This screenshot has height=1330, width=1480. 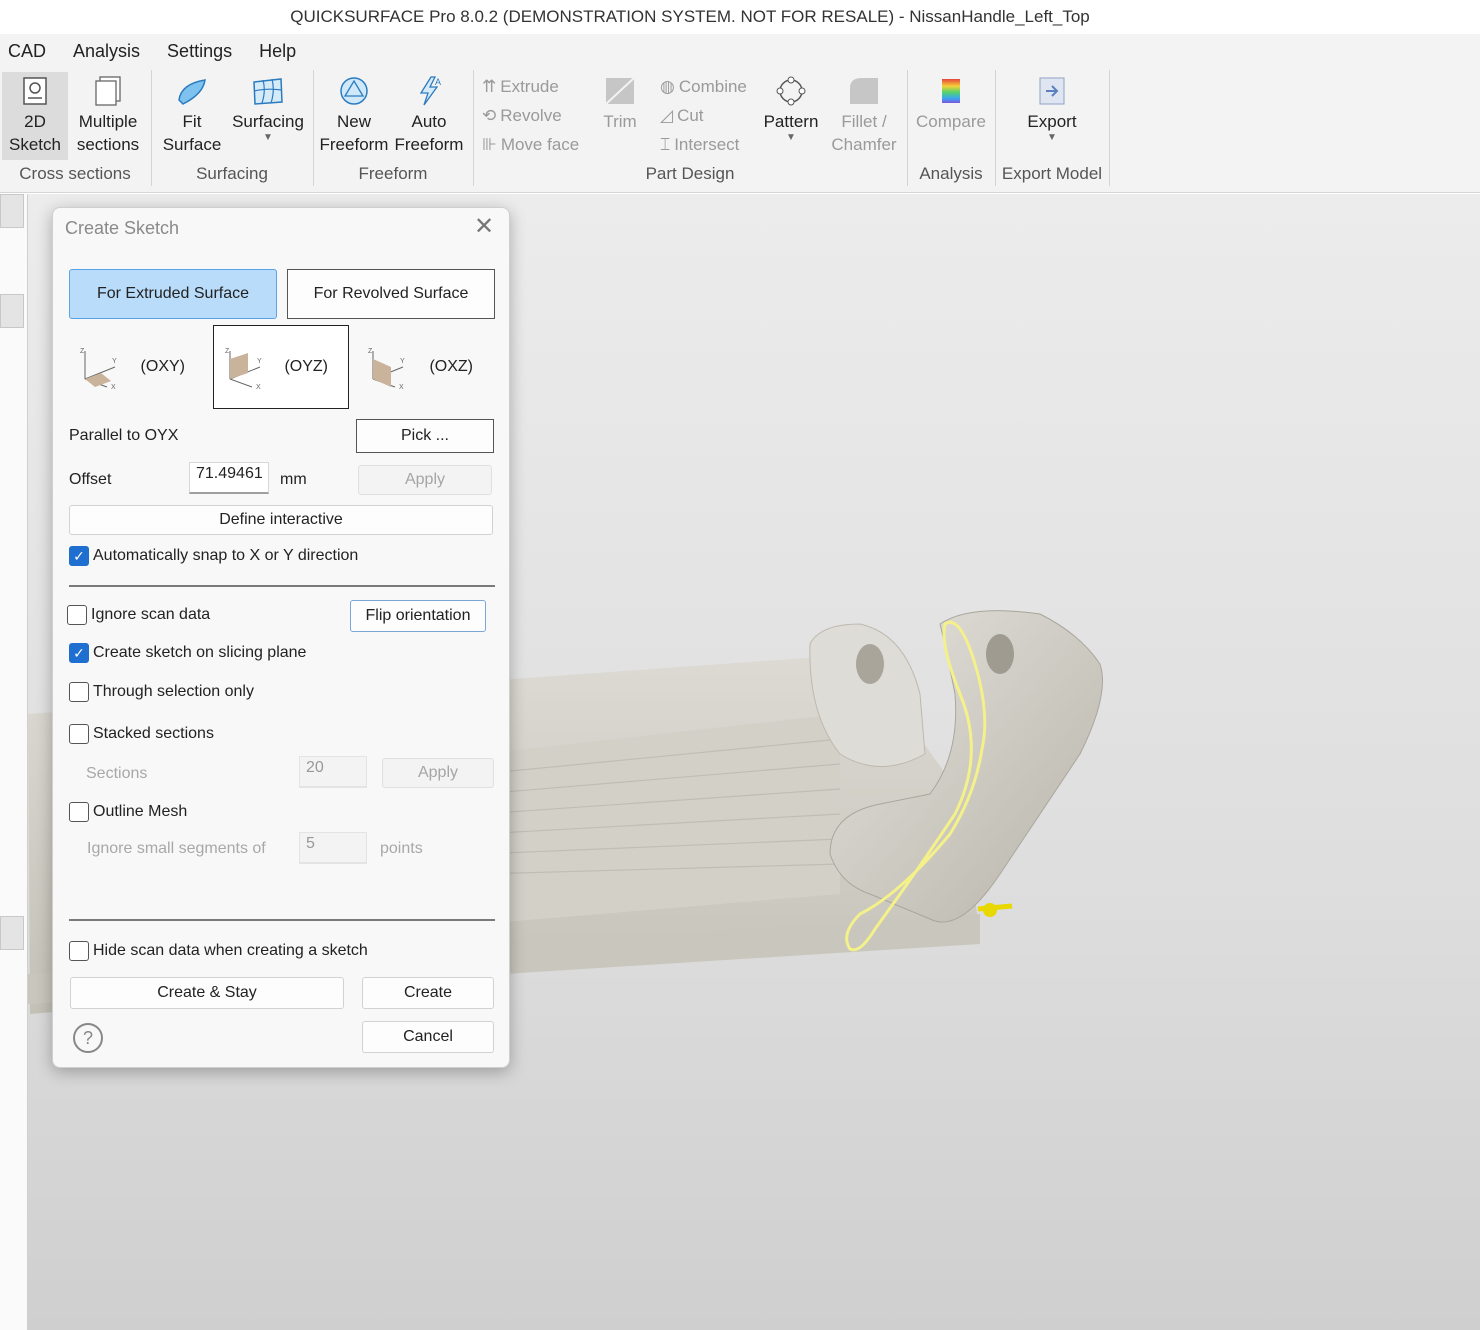 What do you see at coordinates (75, 173) in the screenshot?
I see `group-label-cross-sections: Cross sections` at bounding box center [75, 173].